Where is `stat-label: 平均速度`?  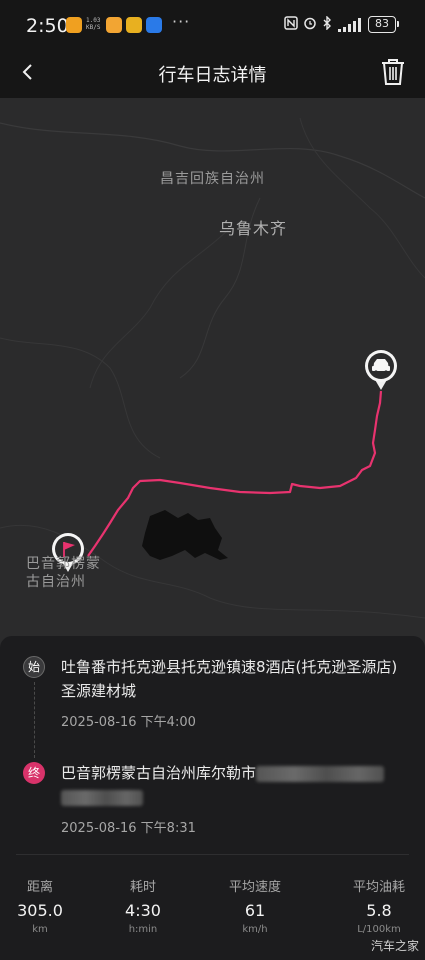
stat-label: 平均速度 is located at coordinates (254, 887).